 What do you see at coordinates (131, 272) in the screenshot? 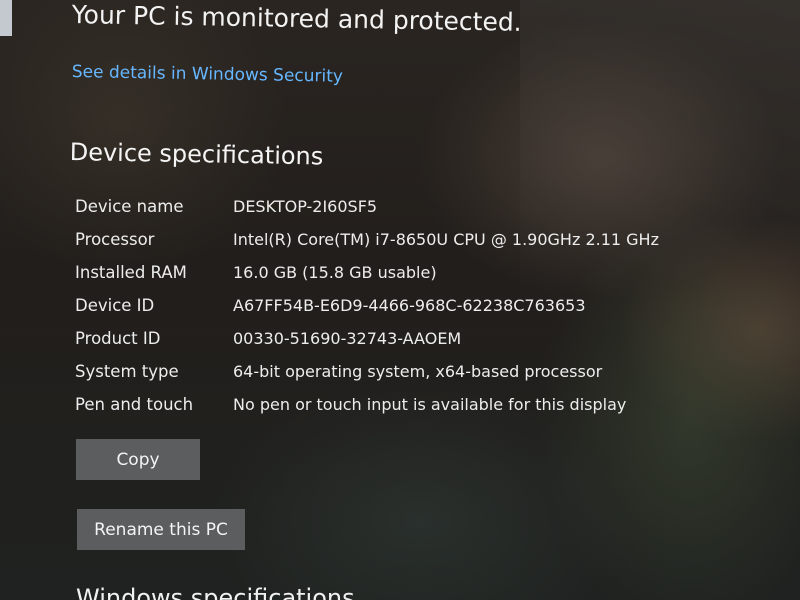
I see `spec-label: Installed RAM` at bounding box center [131, 272].